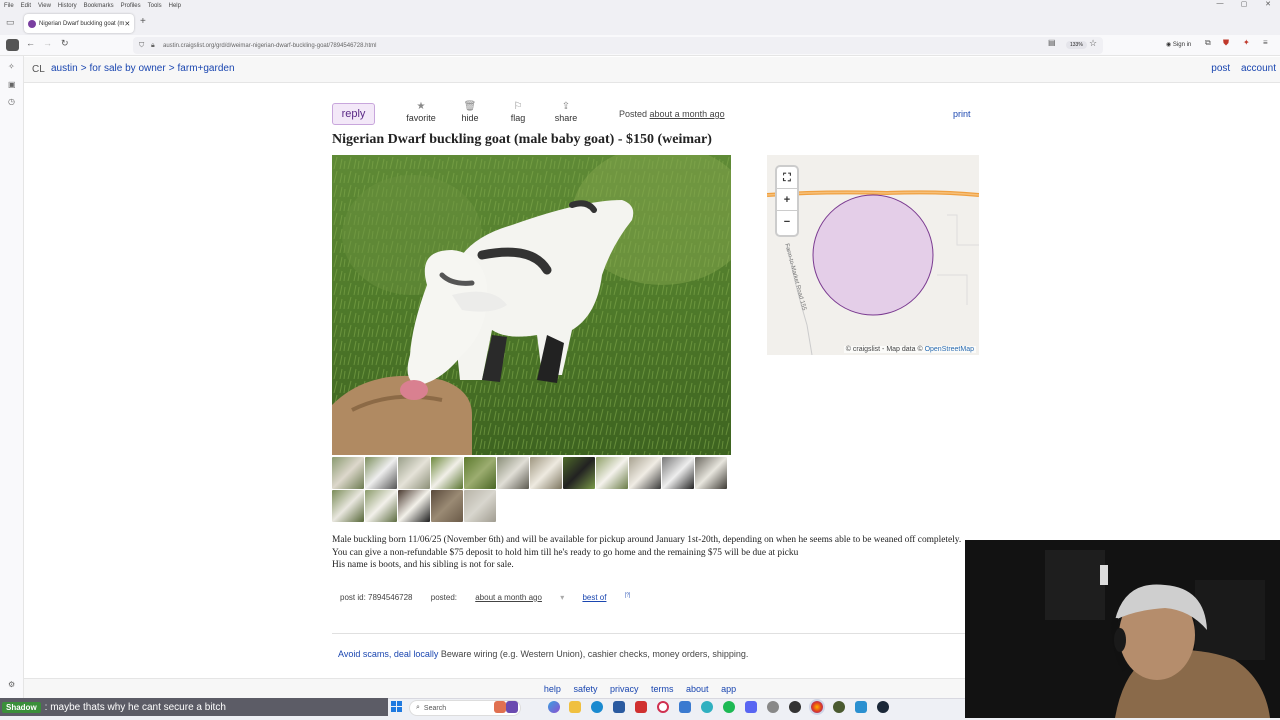 This screenshot has width=1280, height=720. I want to click on extension-icon: ✦, so click(1246, 42).